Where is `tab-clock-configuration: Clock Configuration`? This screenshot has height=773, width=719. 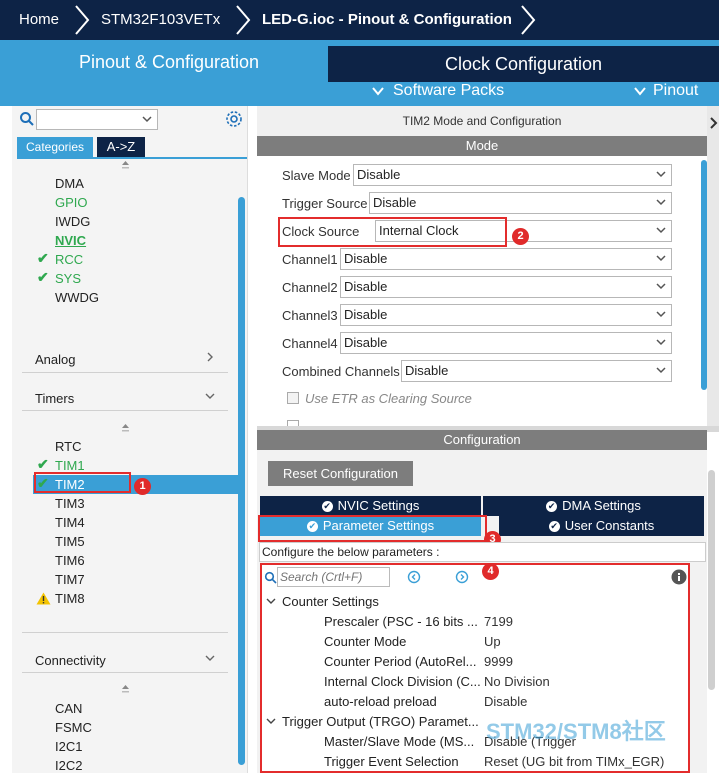 tab-clock-configuration: Clock Configuration is located at coordinates (523, 64).